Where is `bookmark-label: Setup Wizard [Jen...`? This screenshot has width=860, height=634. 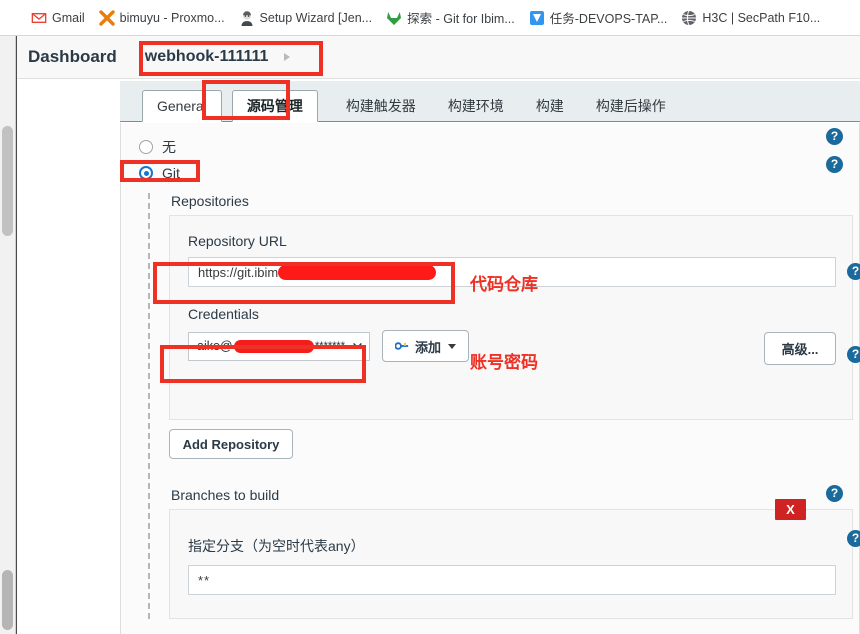
bookmark-label: Setup Wizard [Jen... is located at coordinates (316, 17).